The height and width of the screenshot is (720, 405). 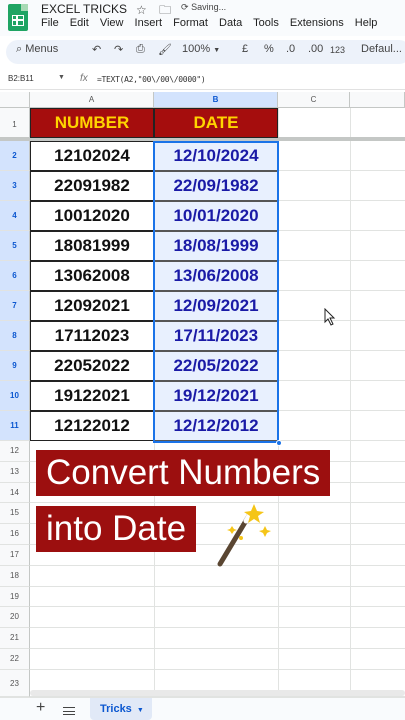 What do you see at coordinates (15, 306) in the screenshot?
I see `row-header: 7` at bounding box center [15, 306].